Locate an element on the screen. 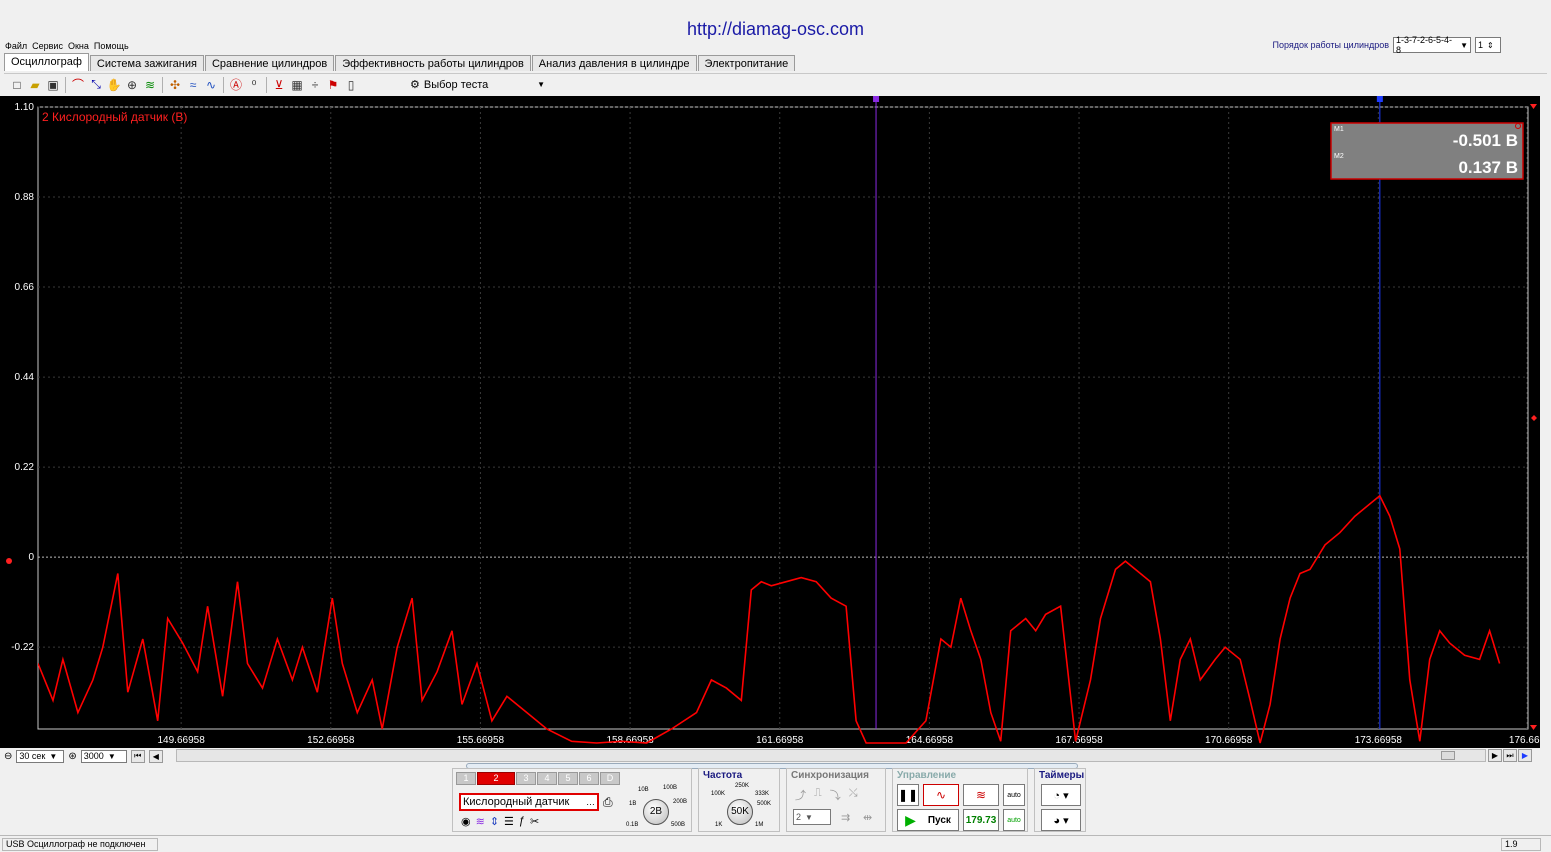 Image resolution: width=1551 pixels, height=852 pixels. menu-file: Файл is located at coordinates (16, 46).